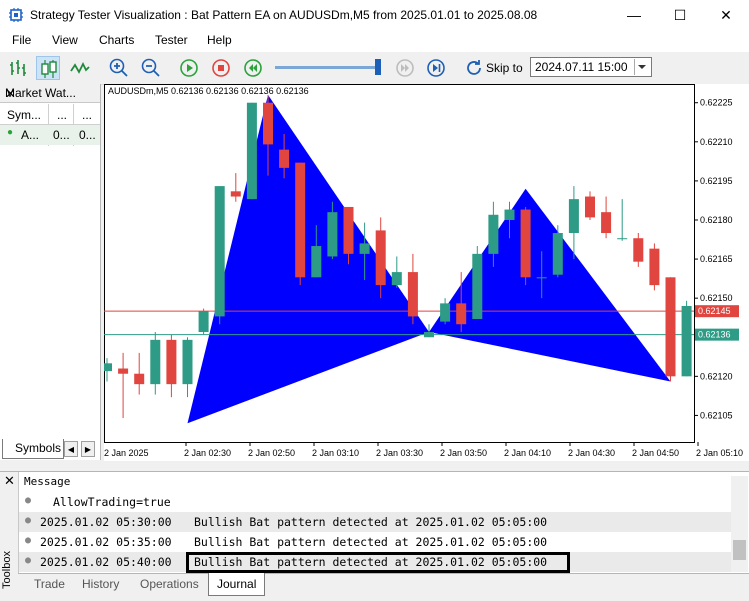 This screenshot has width=749, height=601. What do you see at coordinates (100, 584) in the screenshot?
I see `tab-history: History` at bounding box center [100, 584].